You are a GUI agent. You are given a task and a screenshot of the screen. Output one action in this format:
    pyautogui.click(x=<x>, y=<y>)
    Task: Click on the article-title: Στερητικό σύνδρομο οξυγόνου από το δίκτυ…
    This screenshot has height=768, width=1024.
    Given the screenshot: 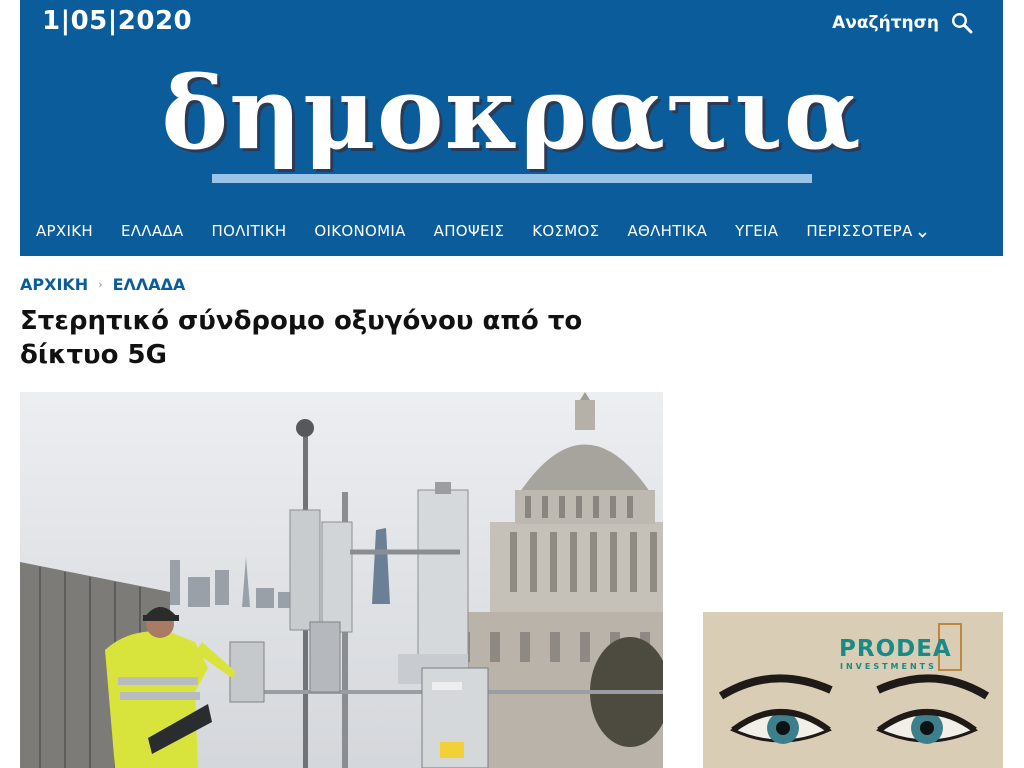 What is the action you would take?
    pyautogui.click(x=320, y=338)
    